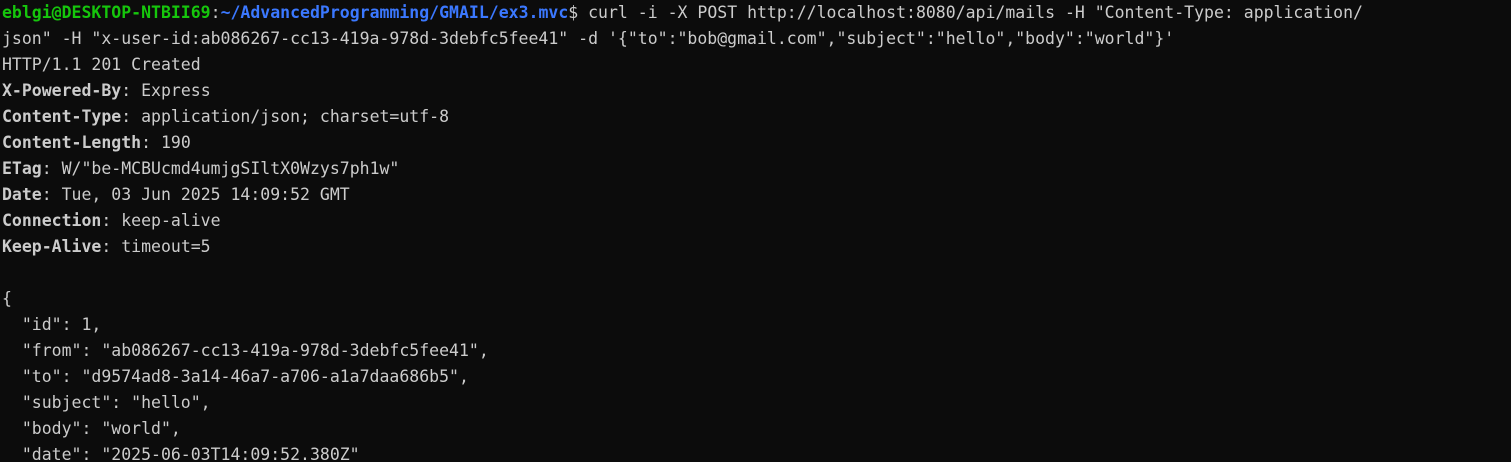 The image size is (1511, 462). I want to click on prompt-path: ~/AdvancedProgramming/GMAIL/ex3.mvc, so click(394, 12).